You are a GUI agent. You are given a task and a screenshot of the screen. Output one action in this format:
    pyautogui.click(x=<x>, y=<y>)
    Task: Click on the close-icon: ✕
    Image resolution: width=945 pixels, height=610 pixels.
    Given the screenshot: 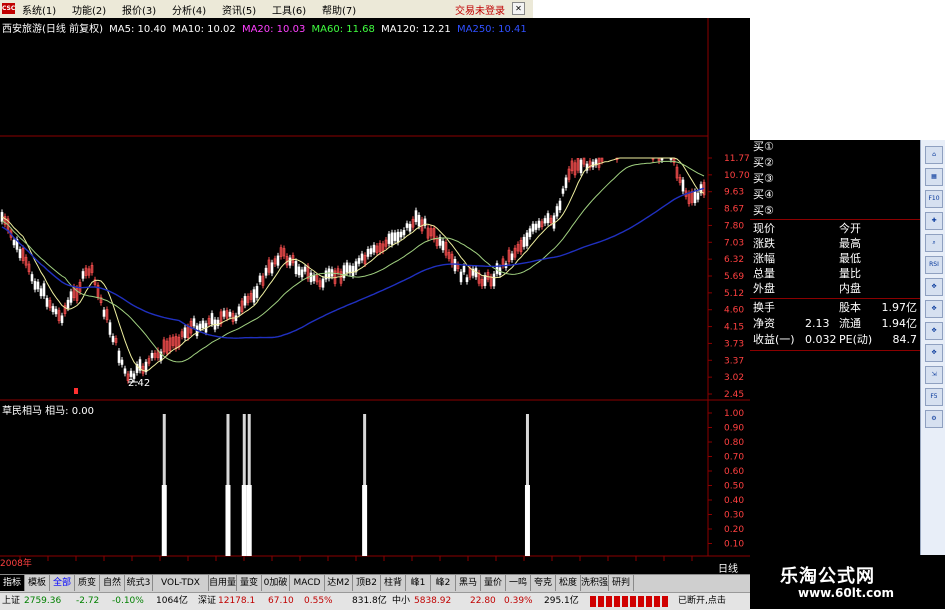 What is the action you would take?
    pyautogui.click(x=518, y=8)
    